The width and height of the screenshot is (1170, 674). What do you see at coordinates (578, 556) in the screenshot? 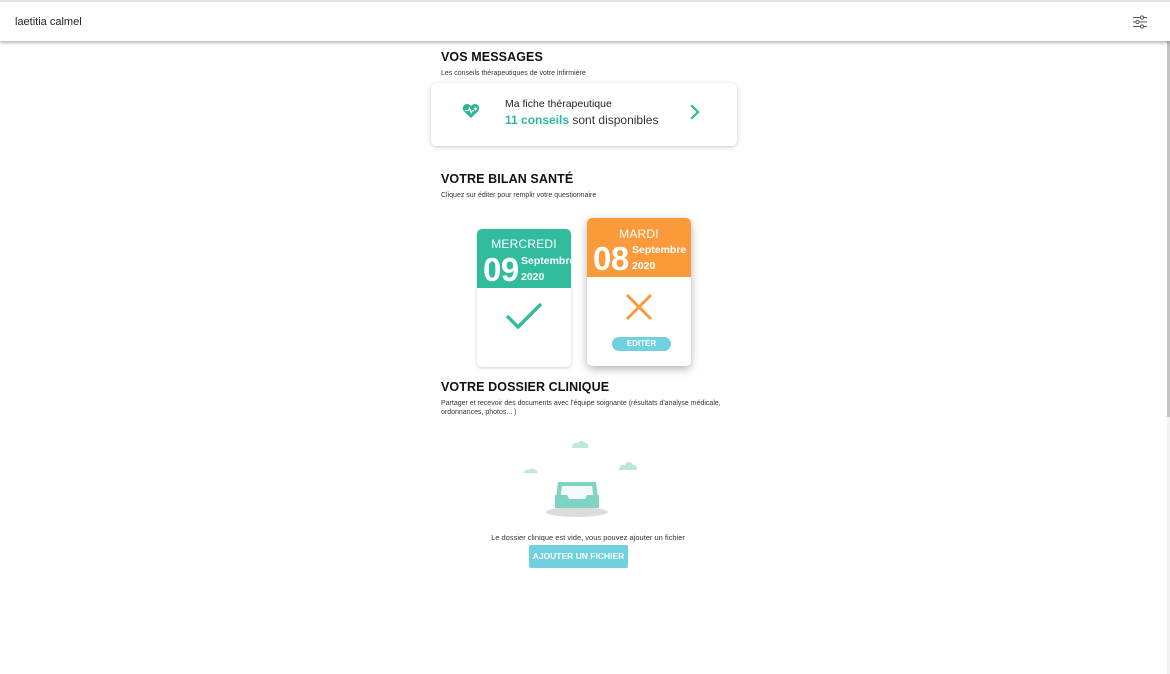
I see `add-file-button: AJOUTER UN FICHIER` at bounding box center [578, 556].